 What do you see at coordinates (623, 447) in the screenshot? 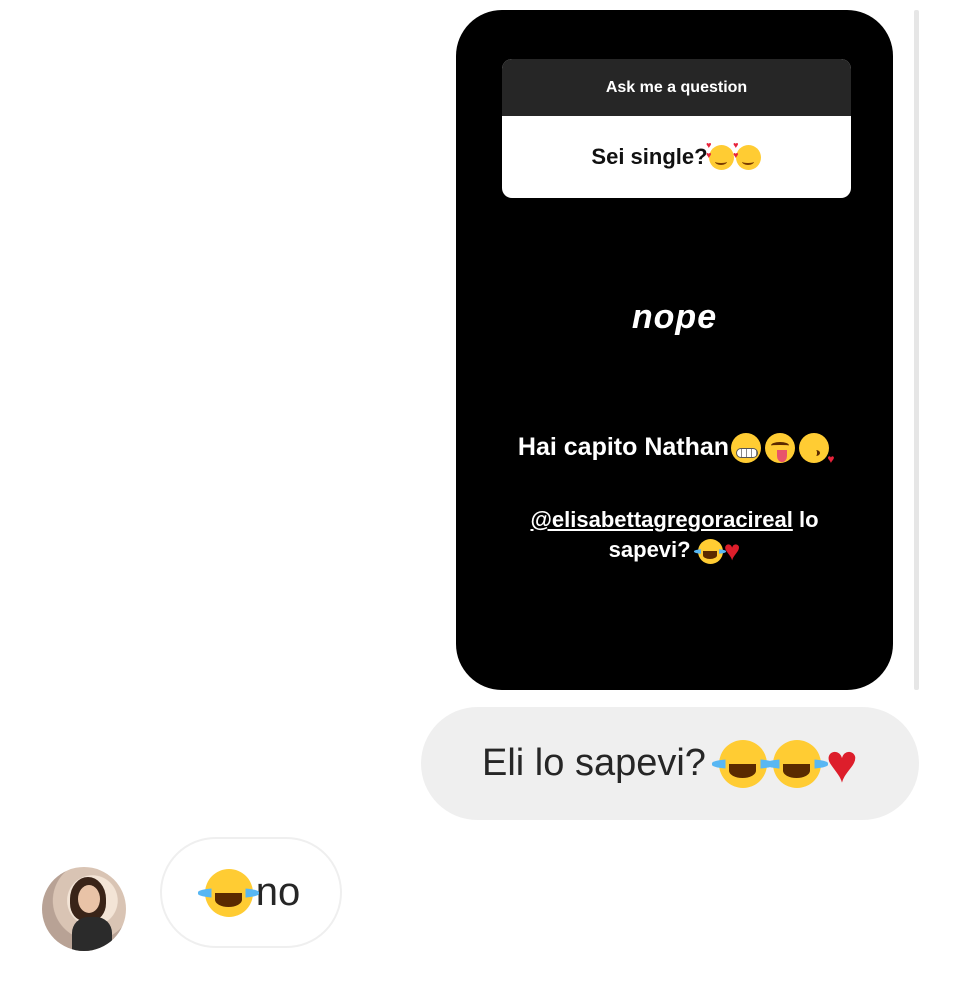
I see `story-caption-text: Hai capito Nathan` at bounding box center [623, 447].